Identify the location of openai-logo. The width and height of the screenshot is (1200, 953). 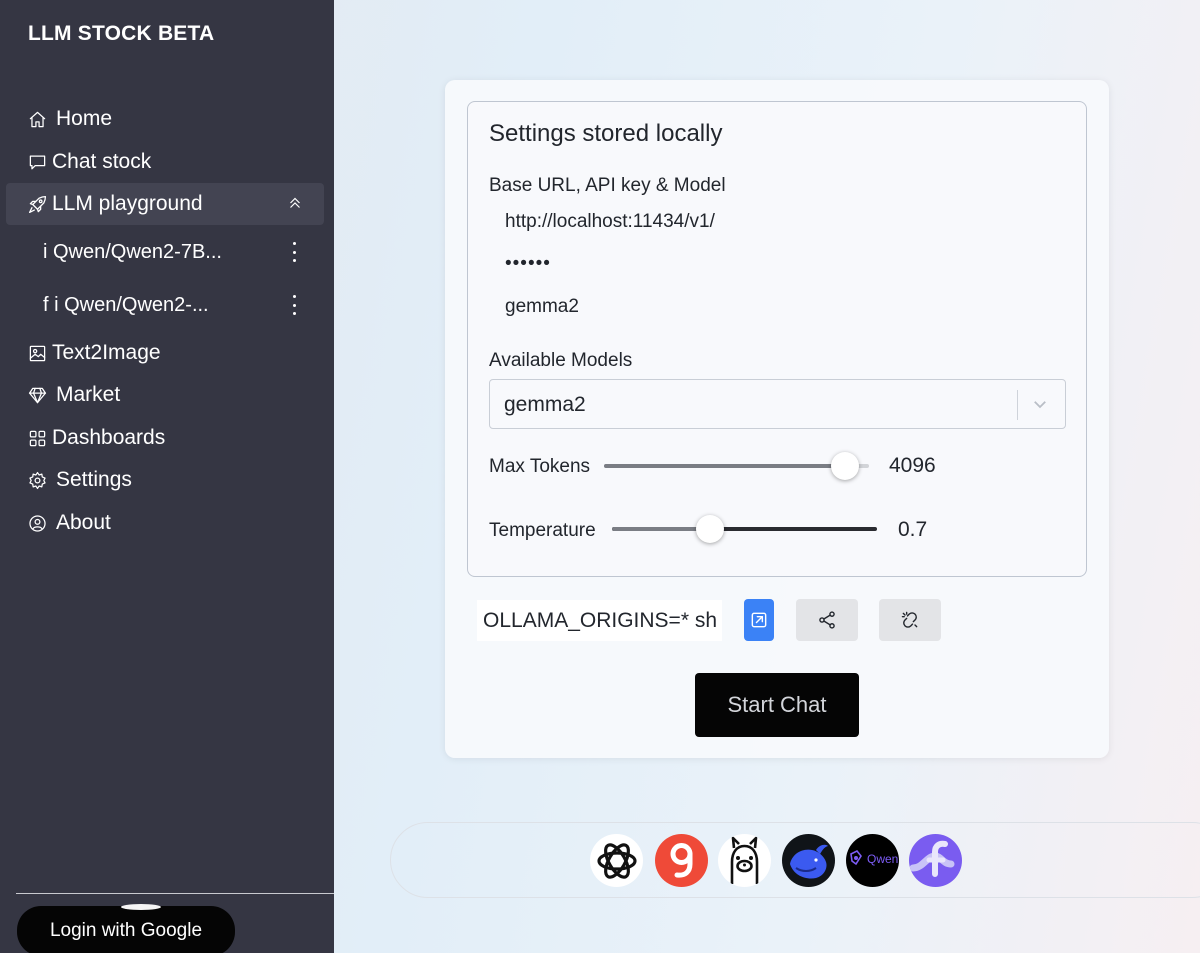
(616, 860).